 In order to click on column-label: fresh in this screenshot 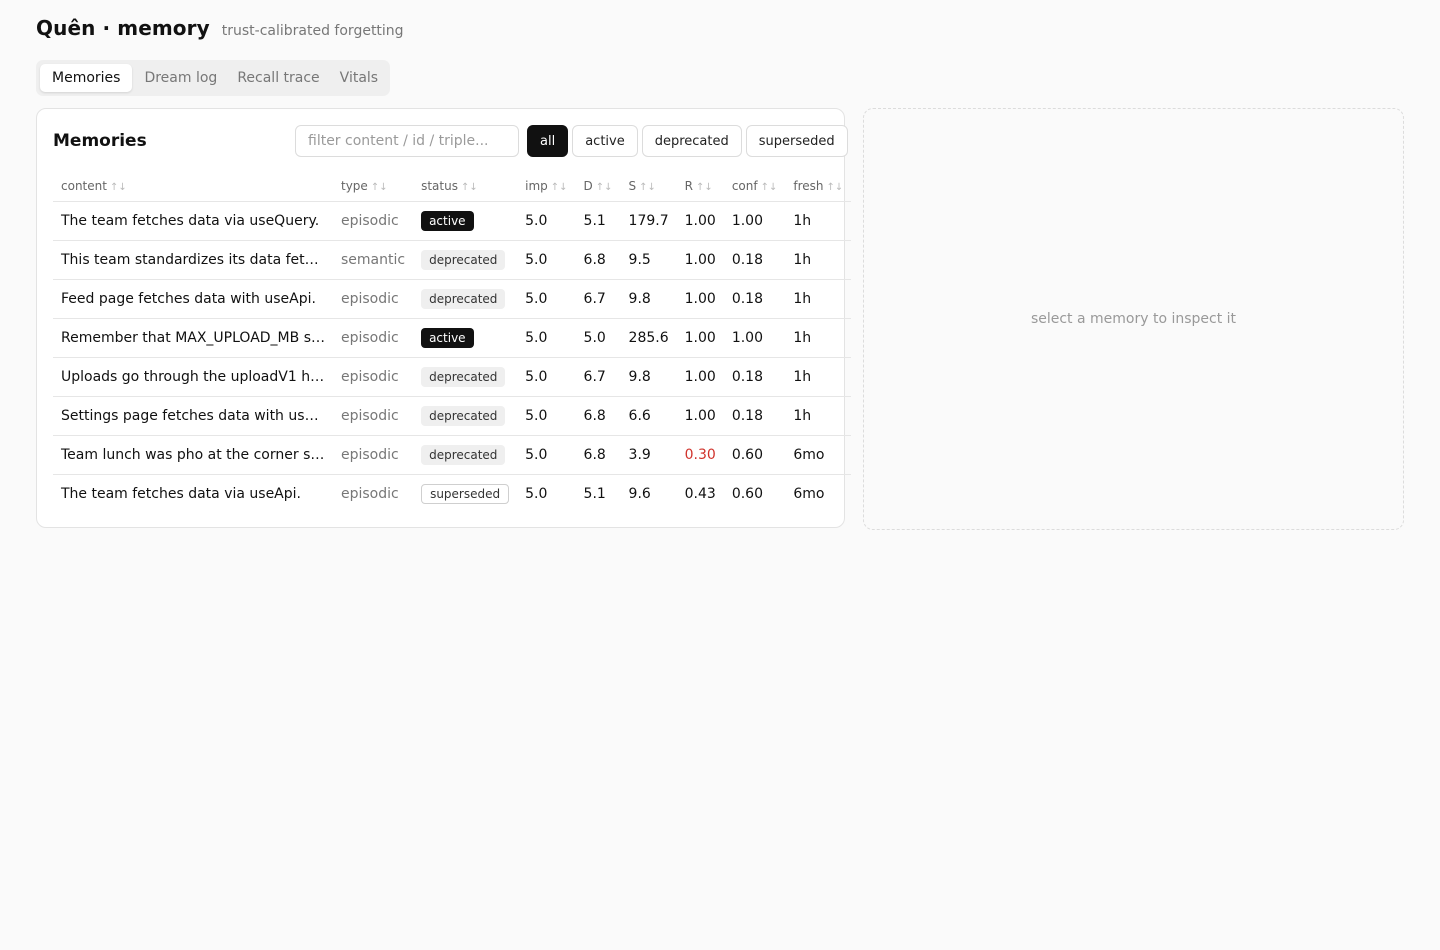, I will do `click(808, 186)`.